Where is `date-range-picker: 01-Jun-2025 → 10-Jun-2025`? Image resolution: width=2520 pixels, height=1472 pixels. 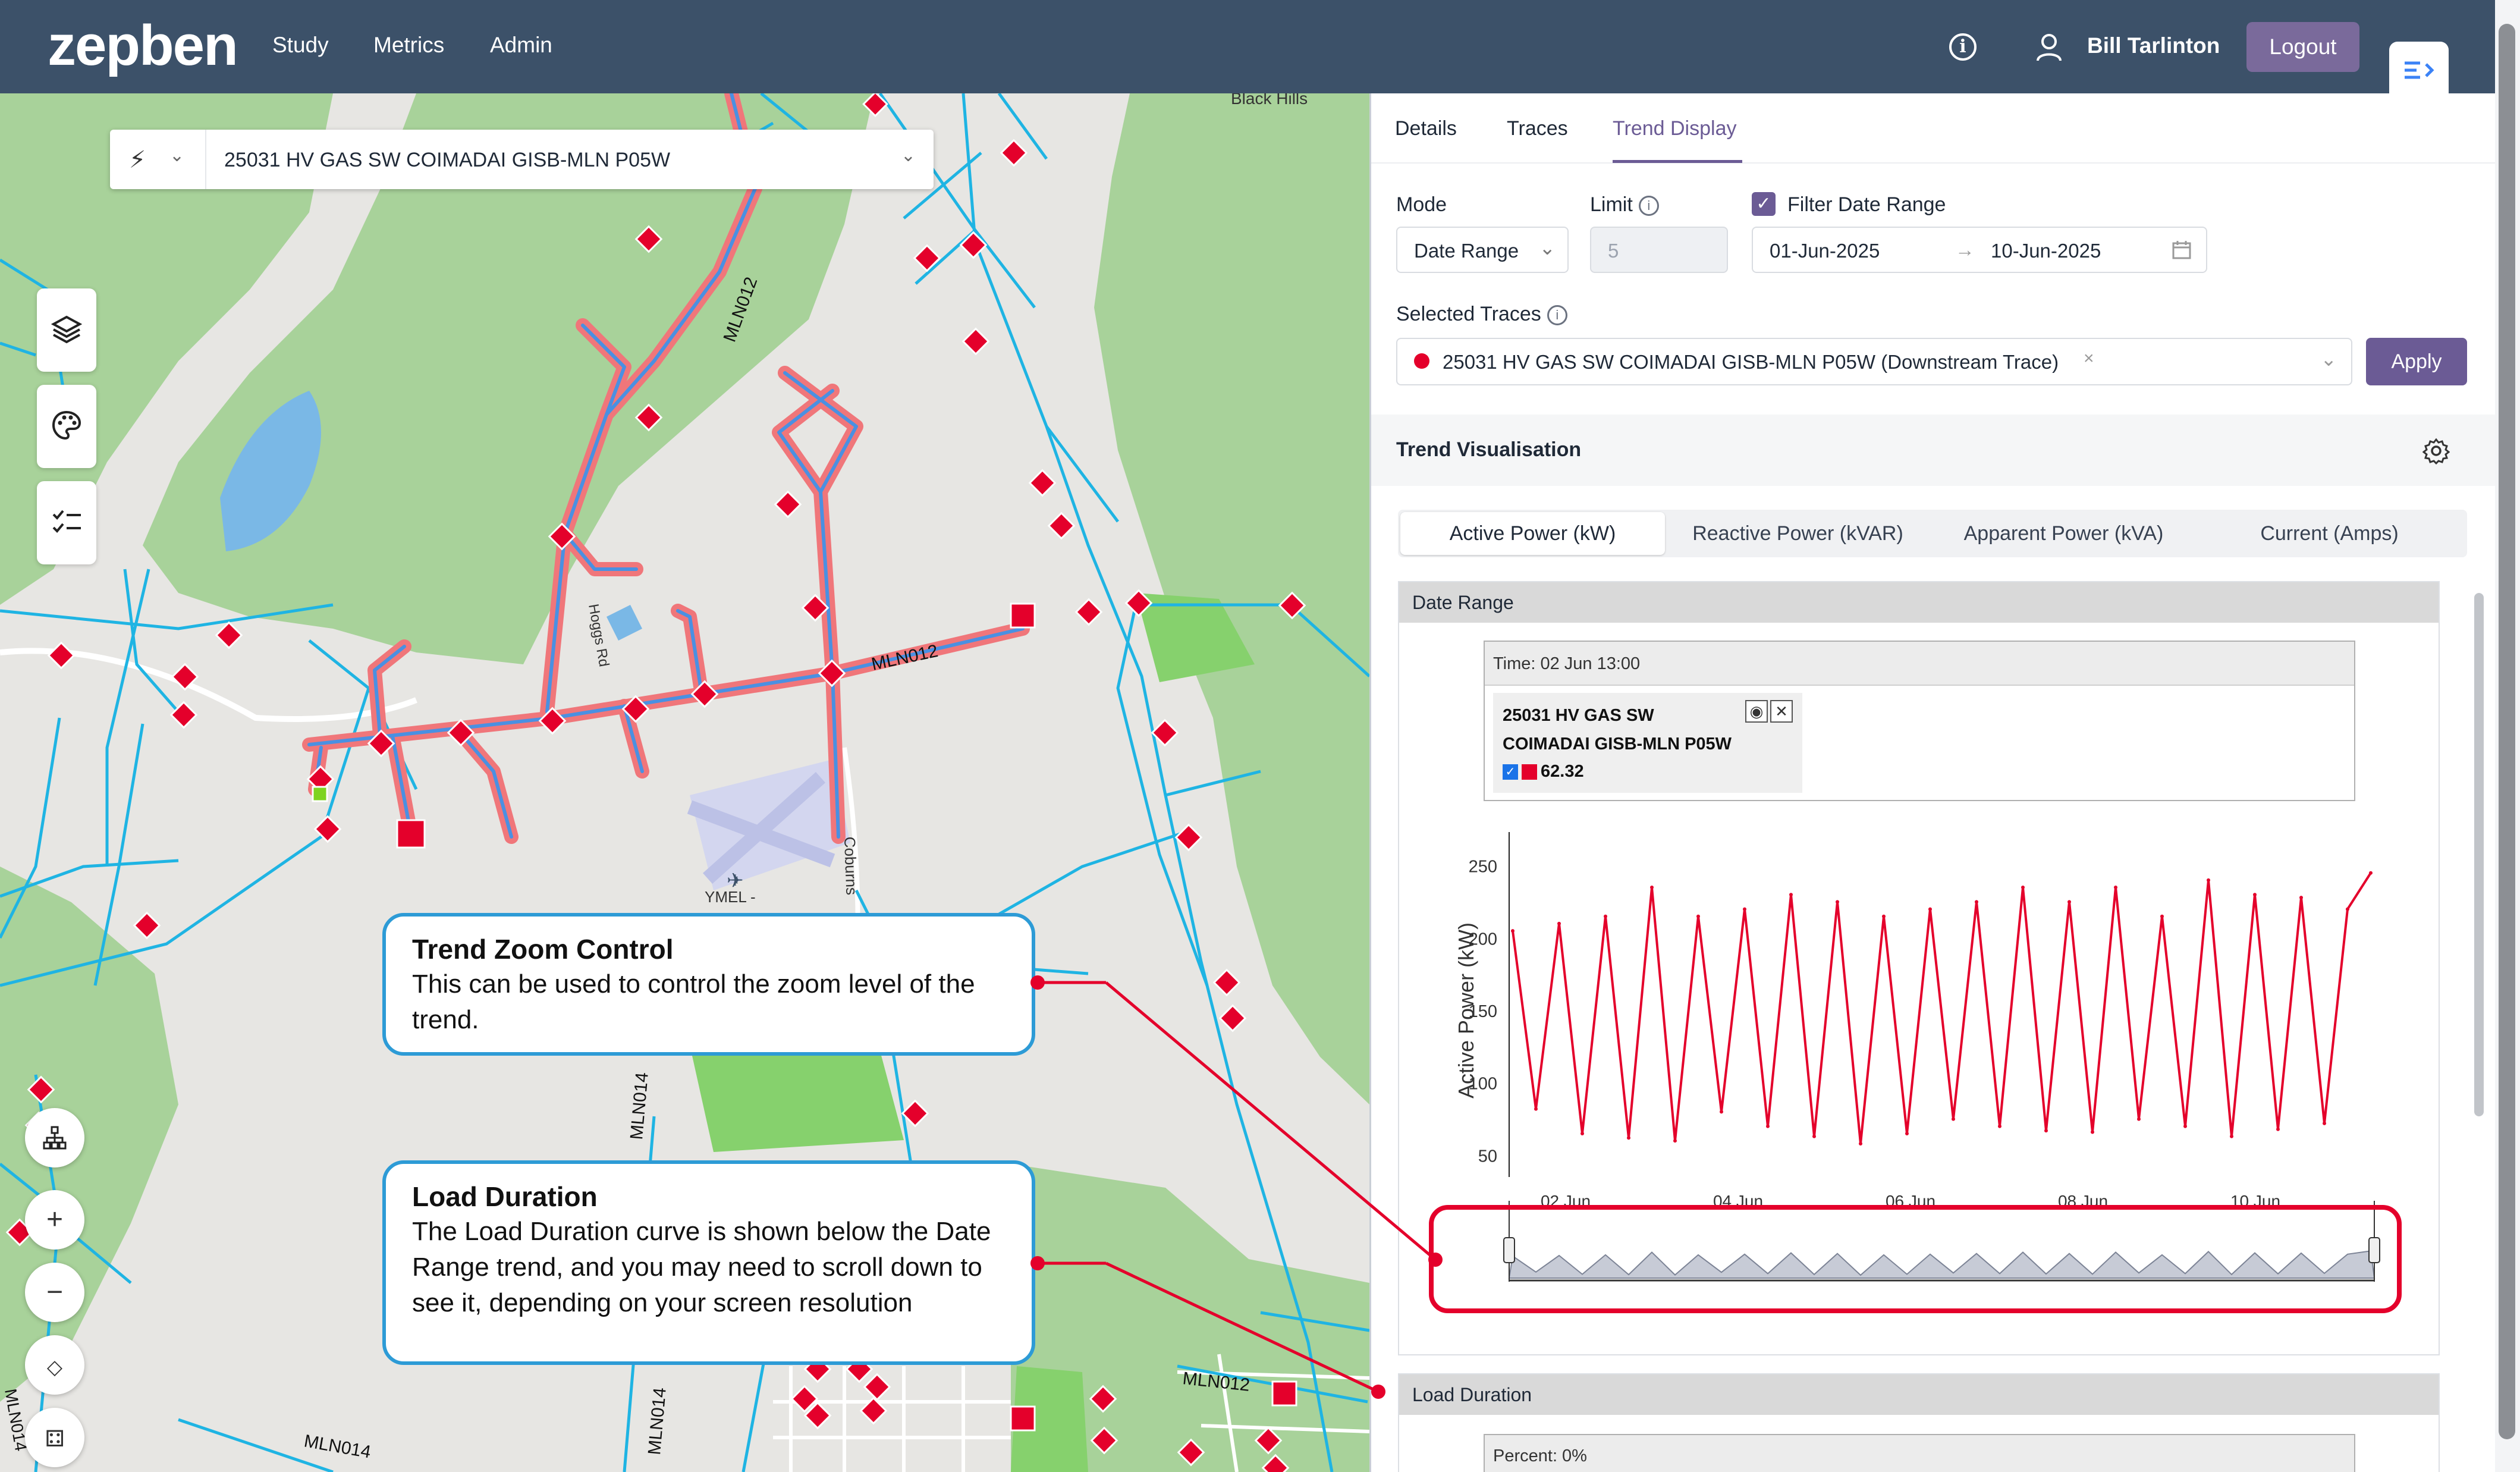
date-range-picker: 01-Jun-2025 → 10-Jun-2025 is located at coordinates (1980, 250).